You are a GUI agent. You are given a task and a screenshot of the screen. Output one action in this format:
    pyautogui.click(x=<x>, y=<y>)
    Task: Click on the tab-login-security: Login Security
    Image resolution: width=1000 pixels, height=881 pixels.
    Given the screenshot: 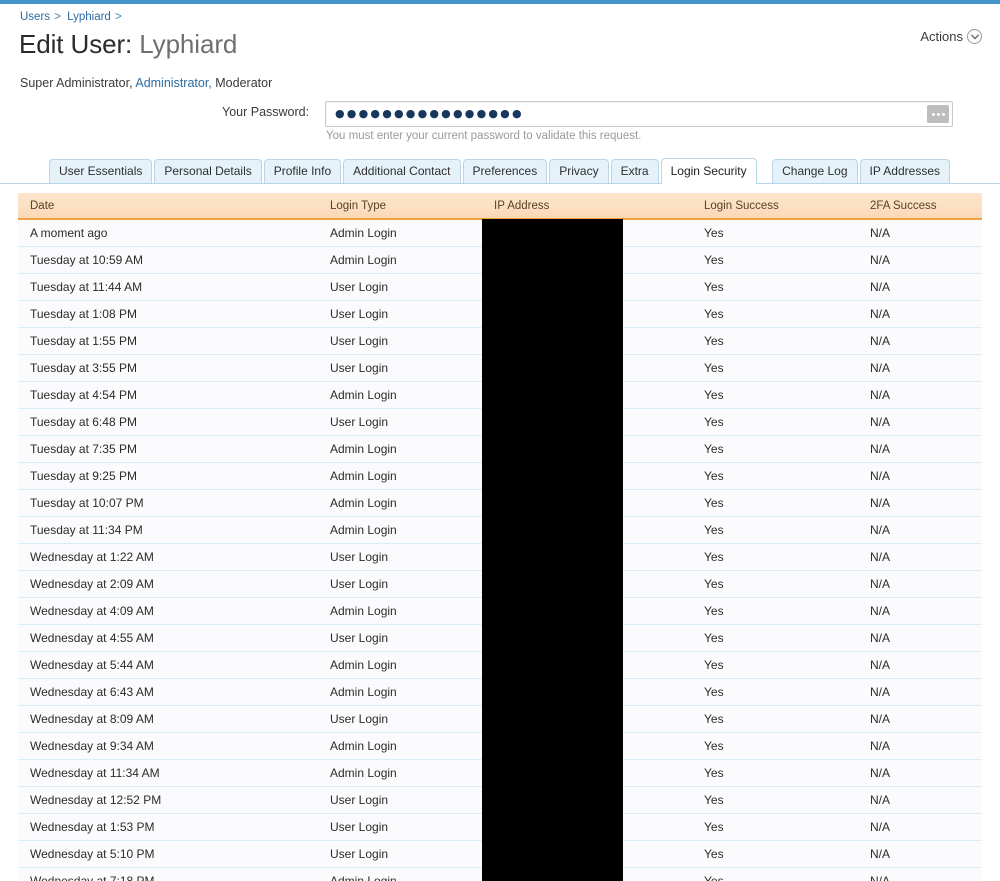 What is the action you would take?
    pyautogui.click(x=708, y=171)
    